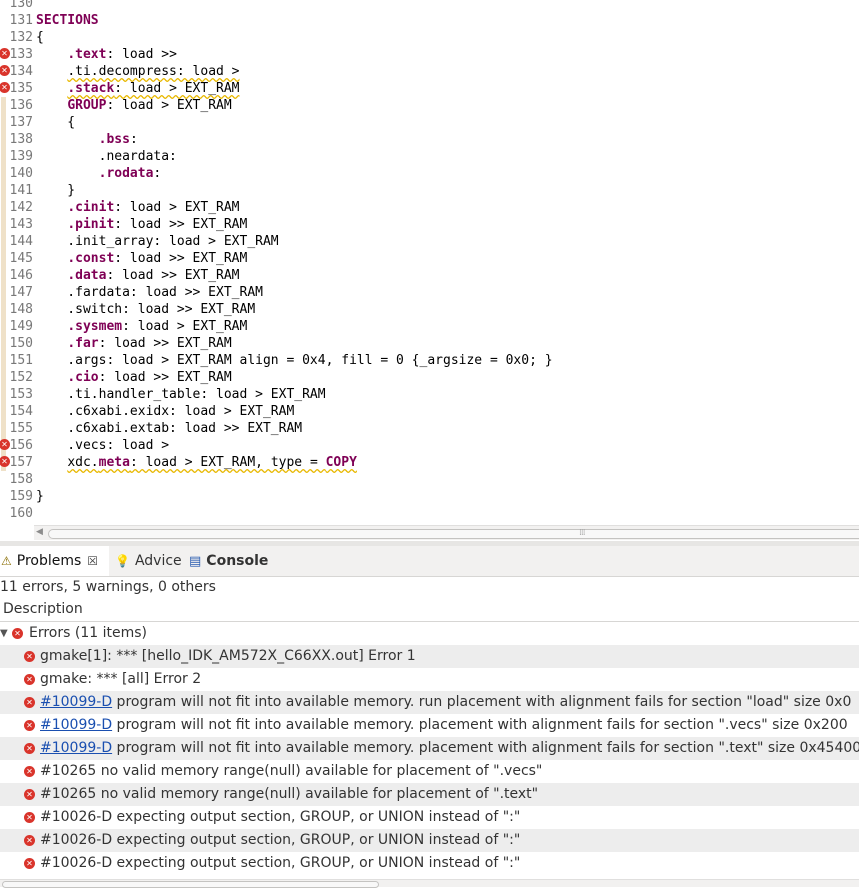 Image resolution: width=859 pixels, height=888 pixels. I want to click on code-line: 152 .cio: load >> EXT_RAM, so click(429, 377).